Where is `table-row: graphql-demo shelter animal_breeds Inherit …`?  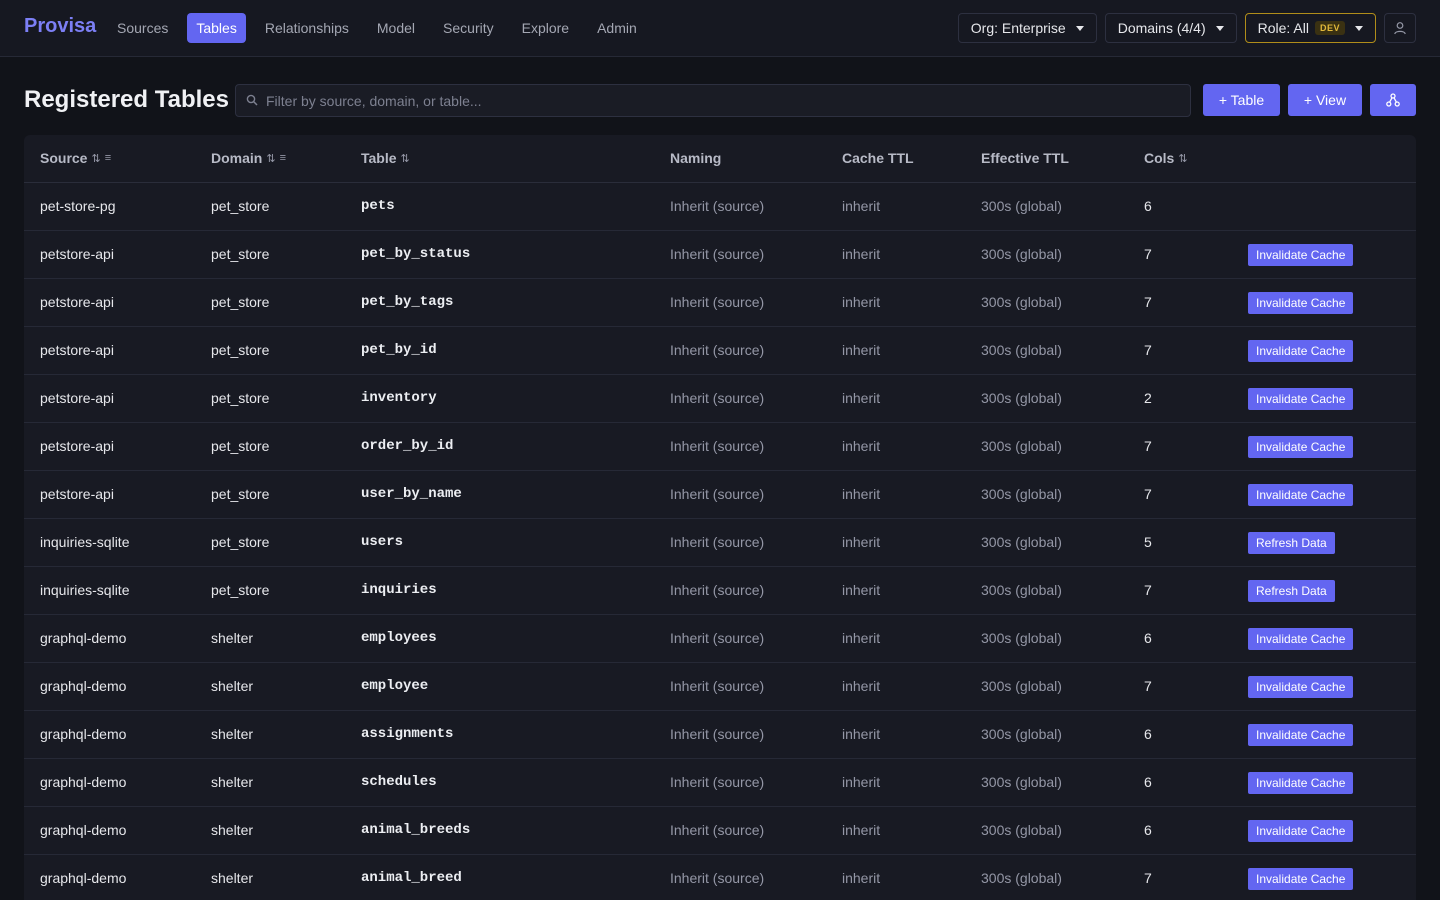 table-row: graphql-demo shelter animal_breeds Inherit … is located at coordinates (720, 831).